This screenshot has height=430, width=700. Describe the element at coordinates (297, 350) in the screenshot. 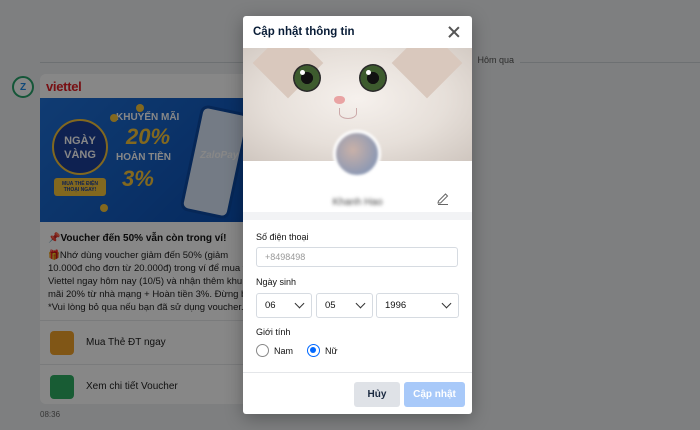

I see `gender-options: Nam Nữ` at that location.